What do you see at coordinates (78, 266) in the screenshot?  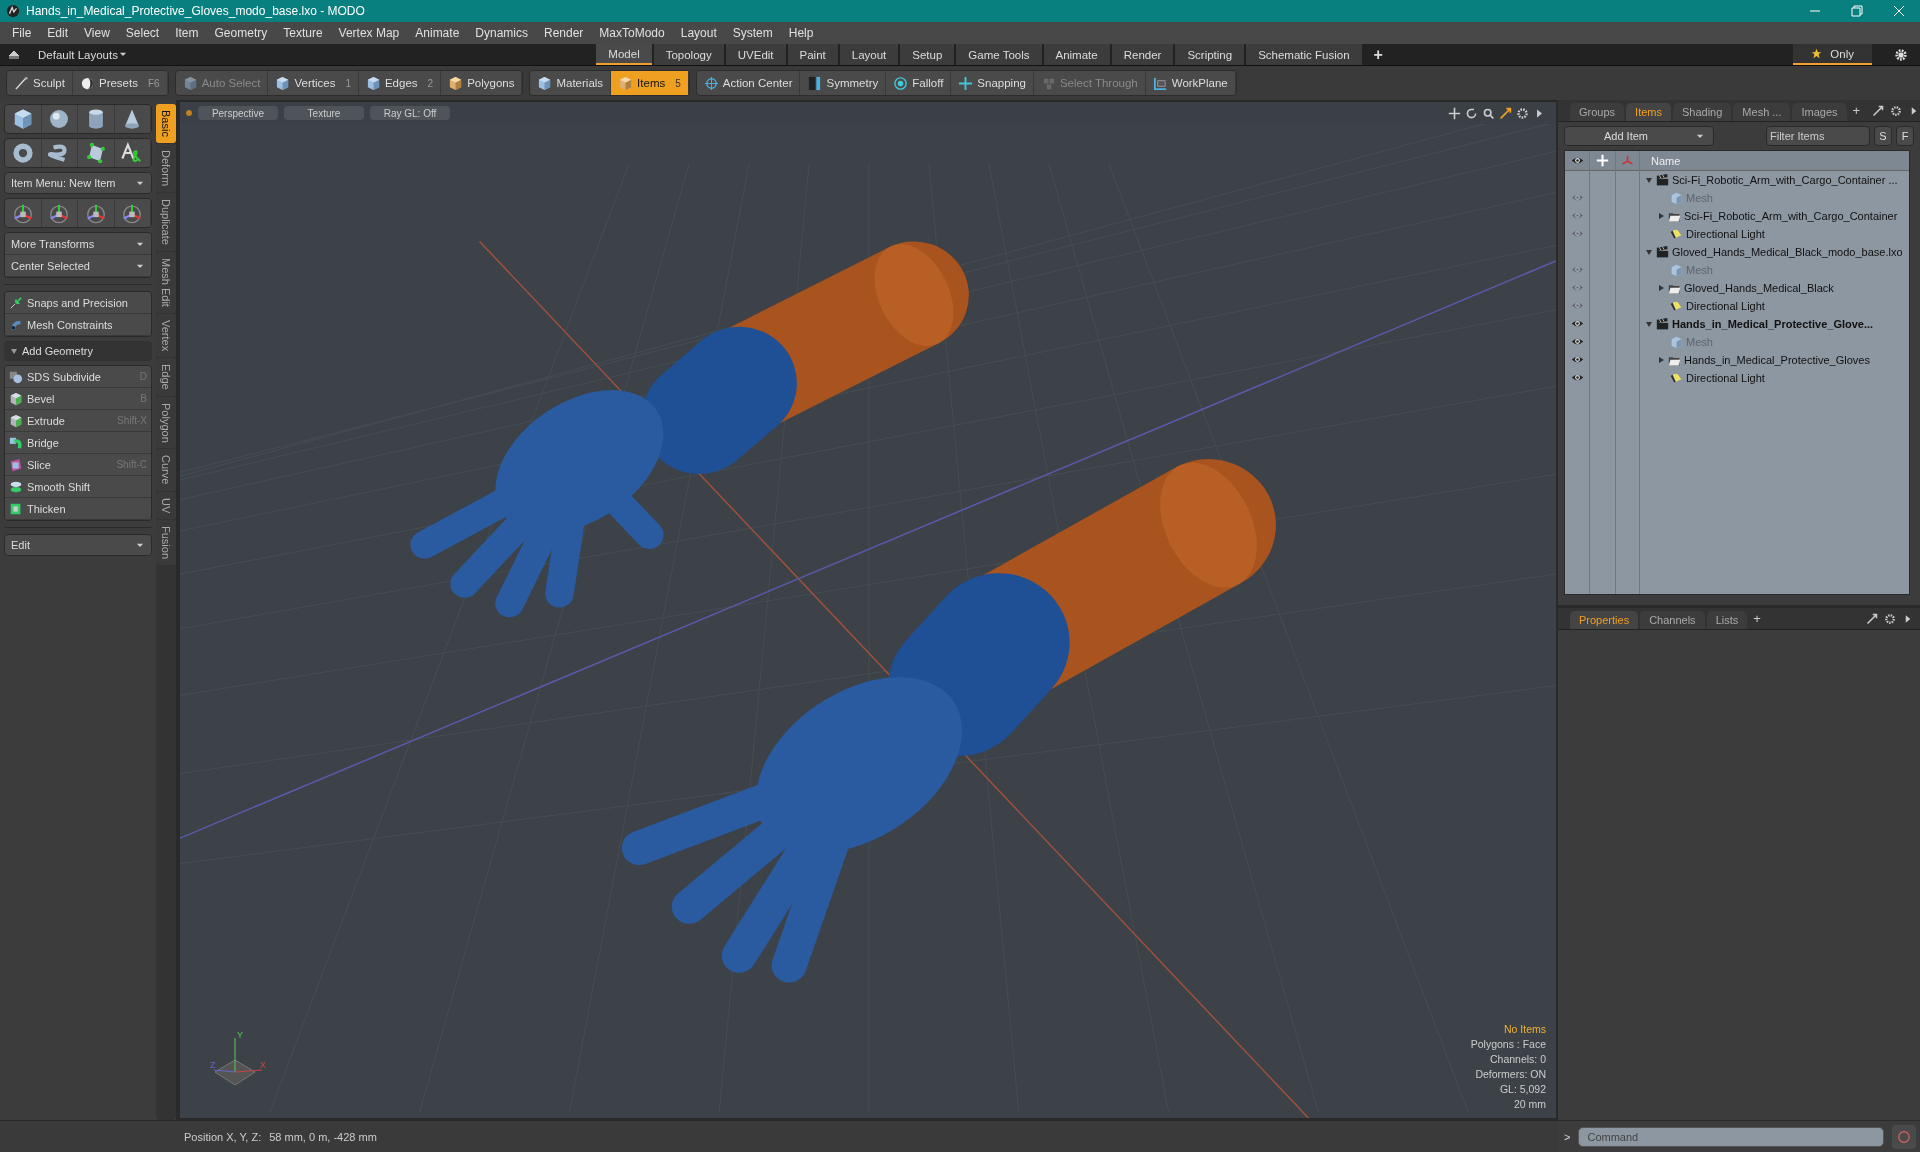 I see `dropdown: Center Selected` at bounding box center [78, 266].